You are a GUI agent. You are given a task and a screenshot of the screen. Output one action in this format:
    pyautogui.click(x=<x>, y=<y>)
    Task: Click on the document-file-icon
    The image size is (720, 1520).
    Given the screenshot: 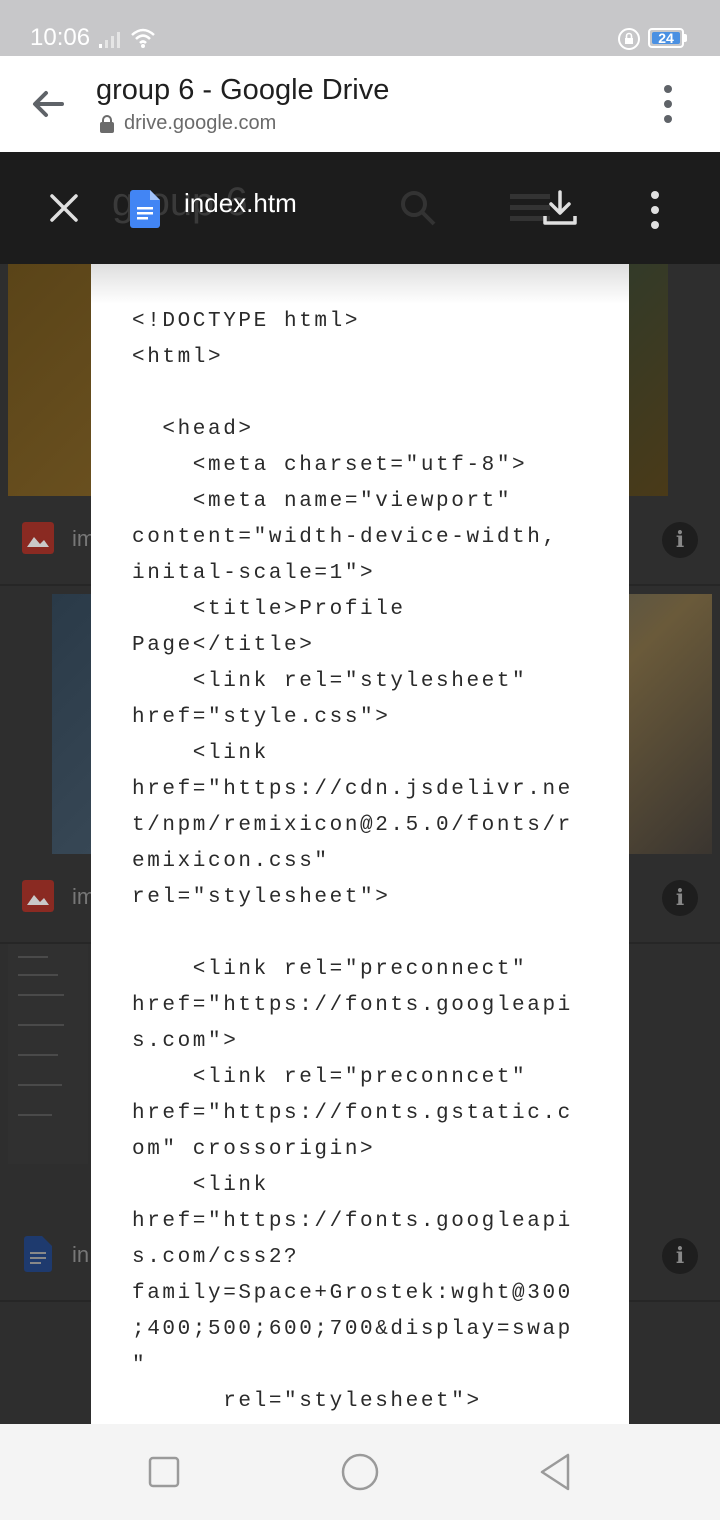 What is the action you would take?
    pyautogui.click(x=38, y=1254)
    